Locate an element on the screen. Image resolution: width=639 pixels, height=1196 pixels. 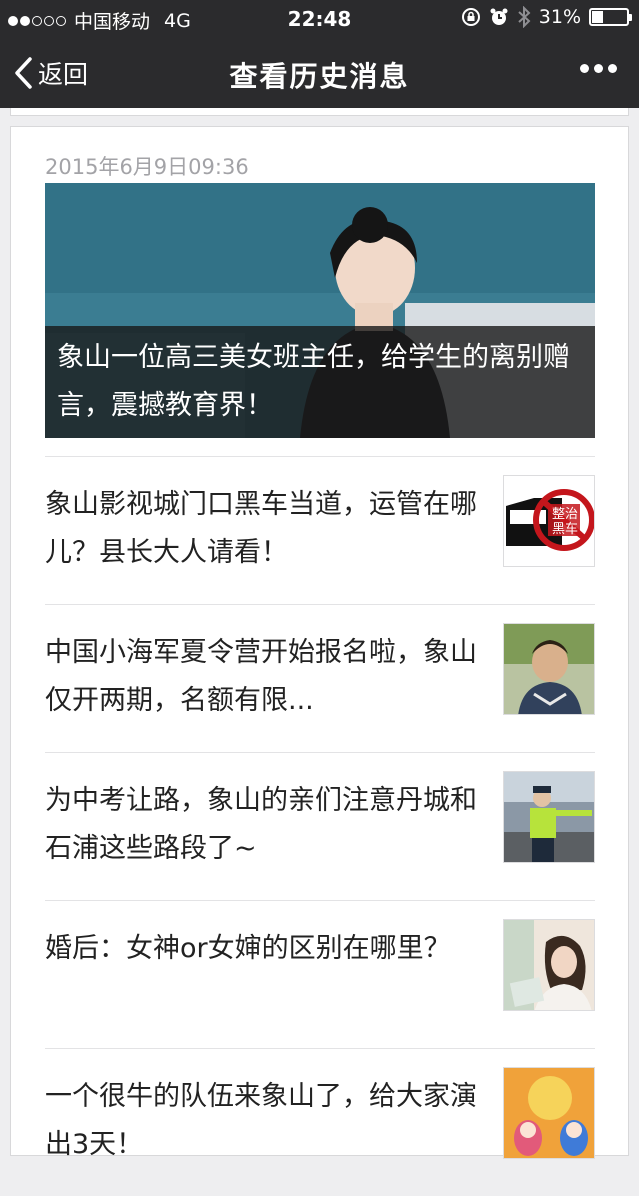
back-button: 返回 is located at coordinates (50, 73).